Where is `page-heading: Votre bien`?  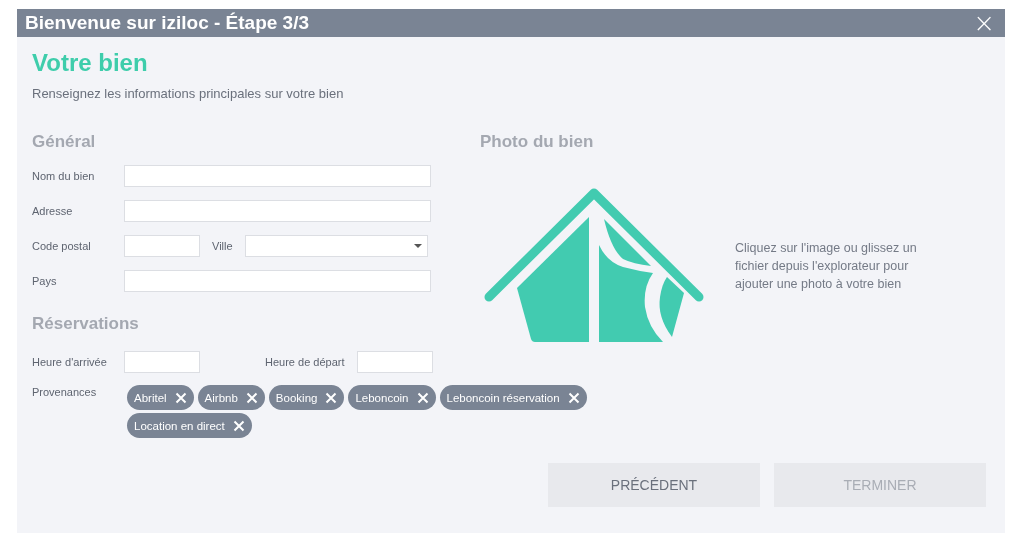
page-heading: Votre bien is located at coordinates (90, 63).